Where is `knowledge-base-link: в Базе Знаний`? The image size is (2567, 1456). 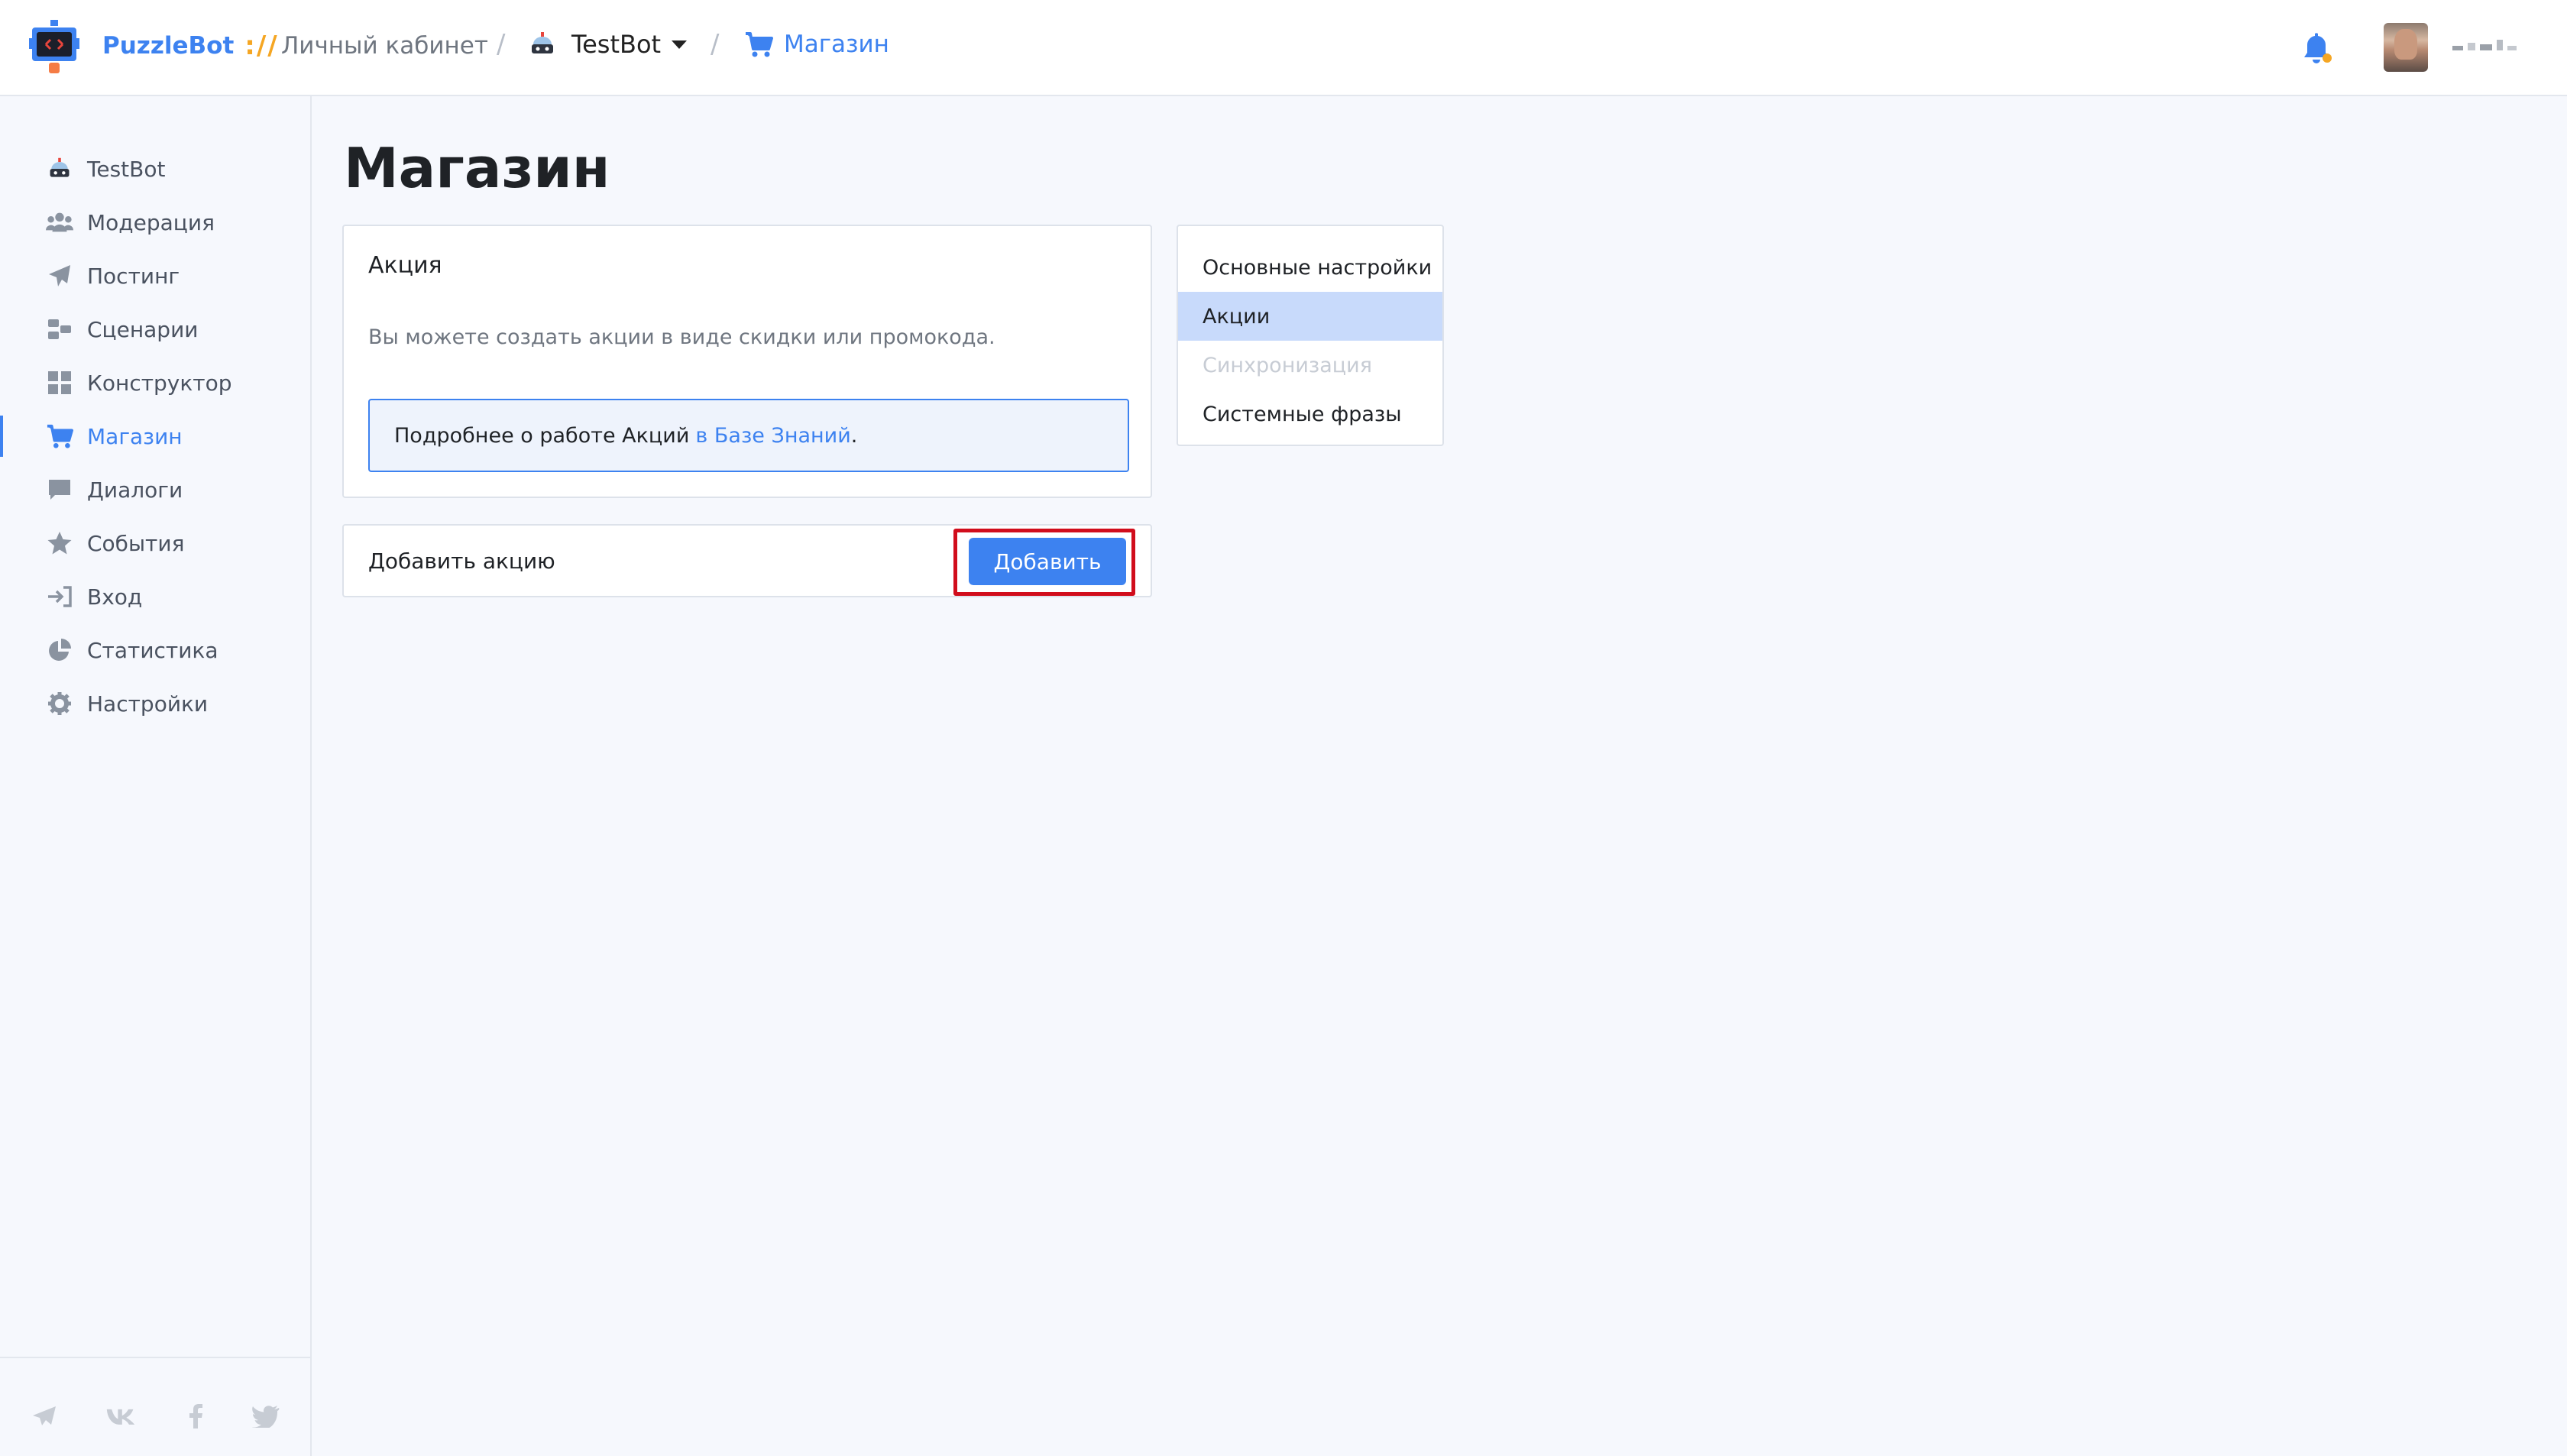
knowledge-base-link: в Базе Знаний is located at coordinates (772, 436).